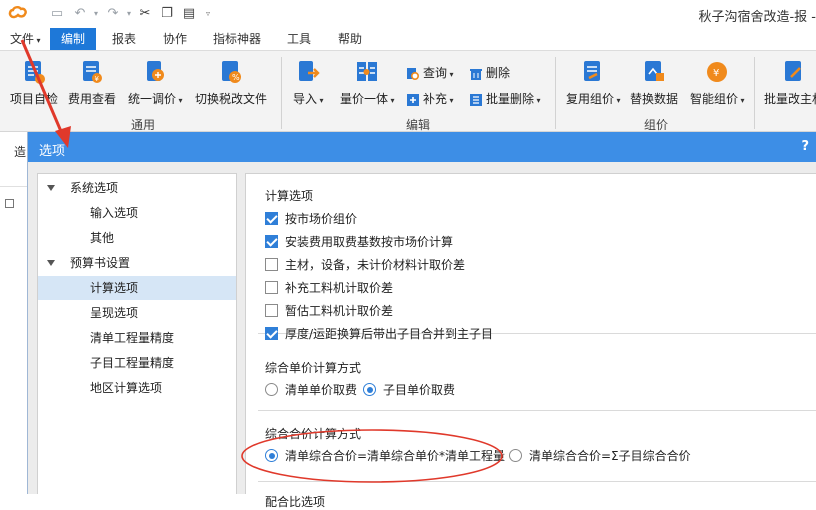 The height and width of the screenshot is (510, 816). What do you see at coordinates (137, 363) in the screenshot?
I see `tree-item-sub-quantity-precision: 子目工程量精度` at bounding box center [137, 363].